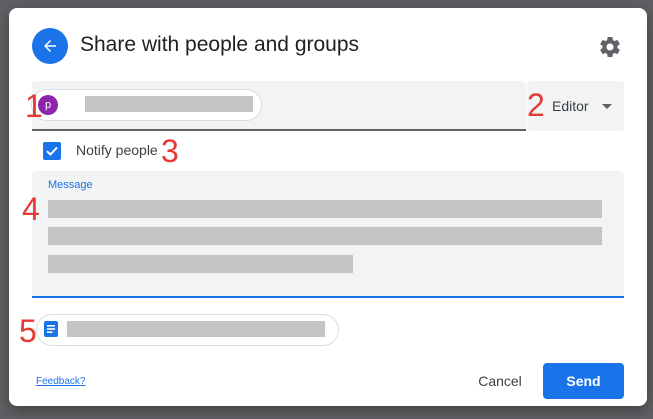  What do you see at coordinates (570, 106) in the screenshot?
I see `role-label: Editor` at bounding box center [570, 106].